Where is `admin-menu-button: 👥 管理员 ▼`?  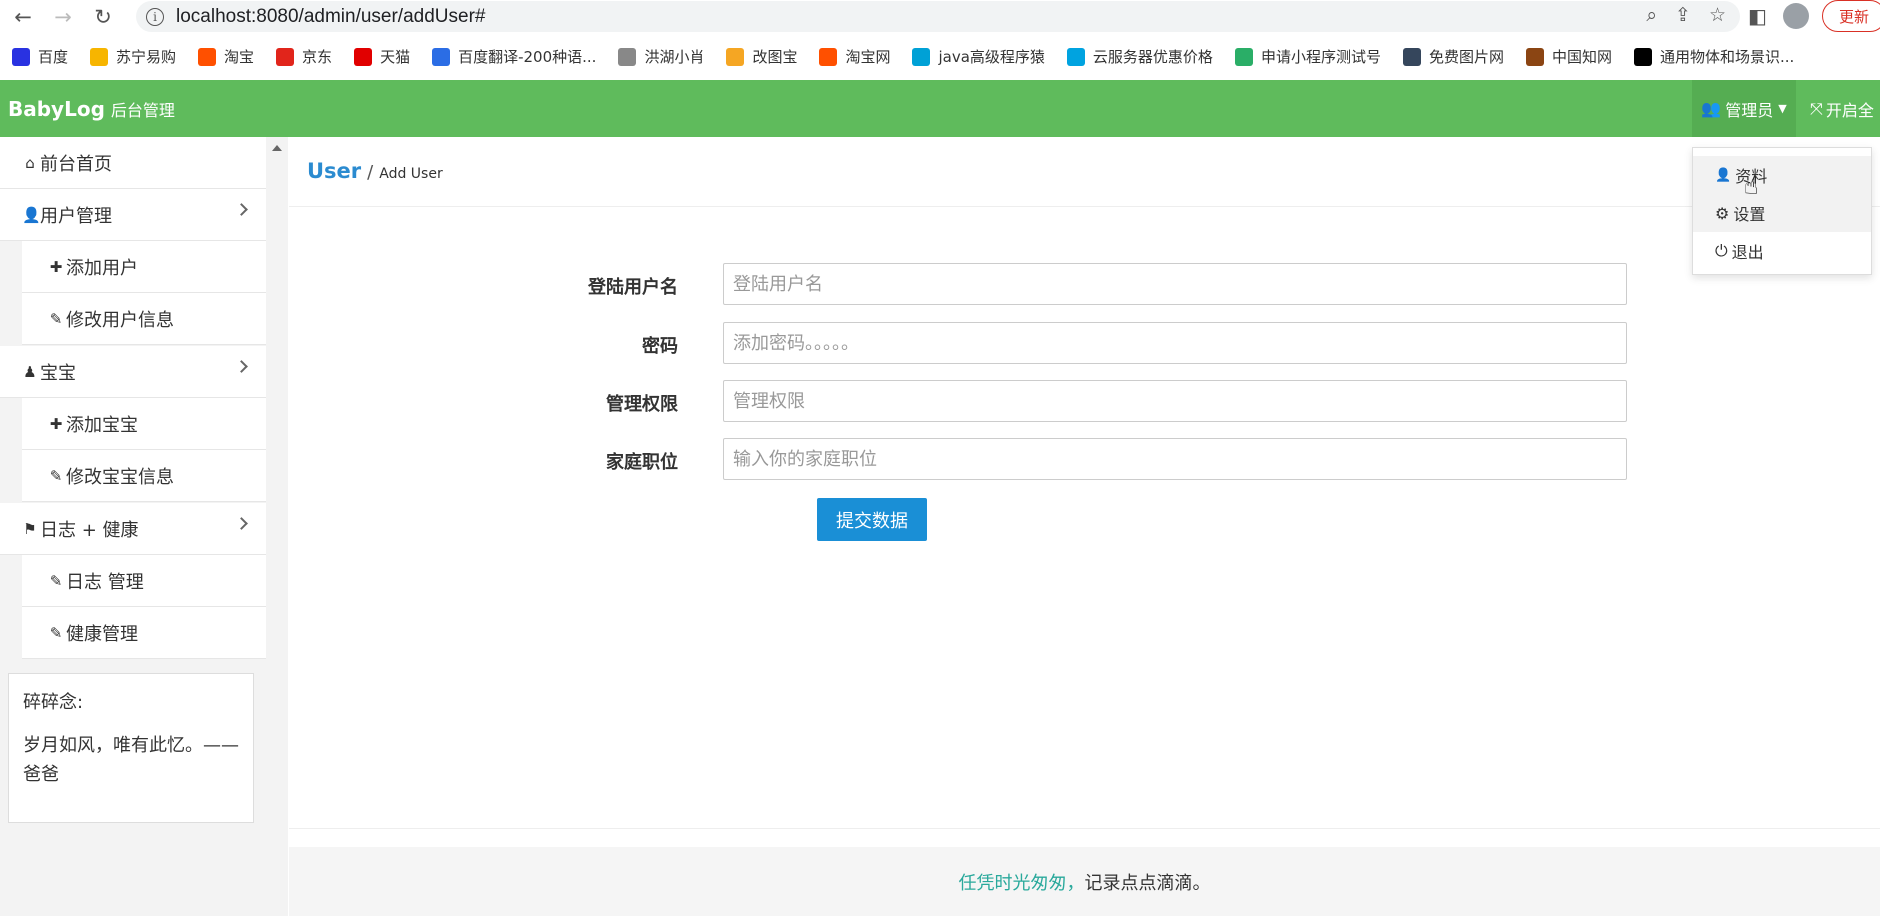
admin-menu-button: 👥 管理员 ▼ is located at coordinates (1744, 108).